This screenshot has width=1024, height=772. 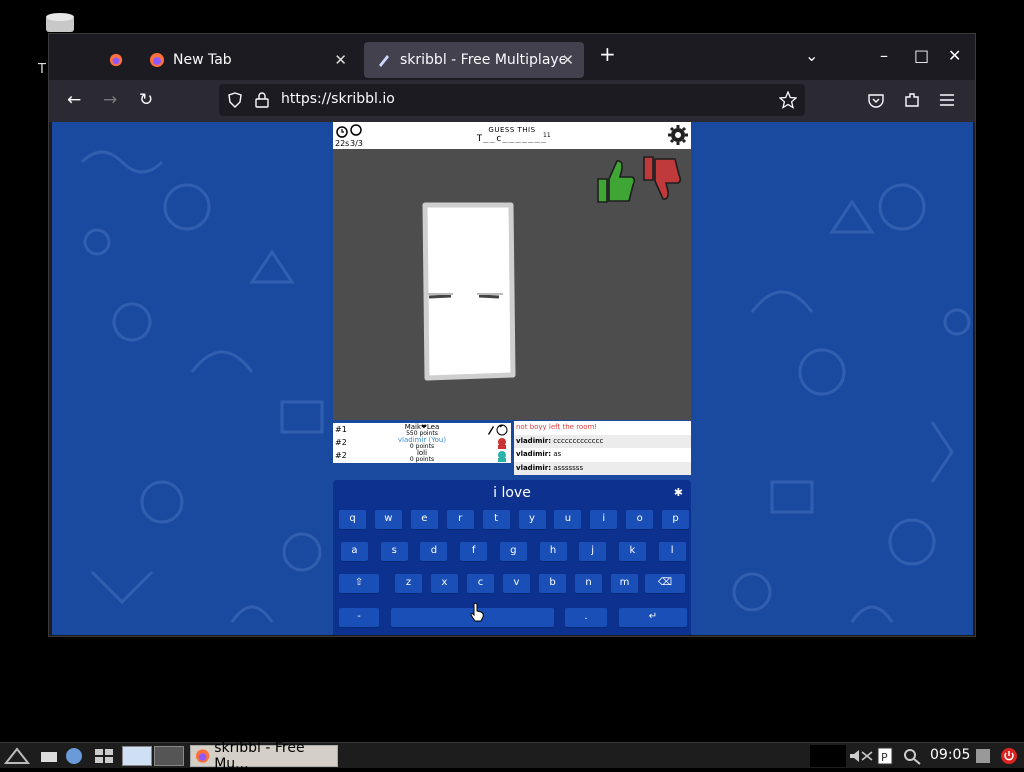 I want to click on power-icon, so click(x=1009, y=756).